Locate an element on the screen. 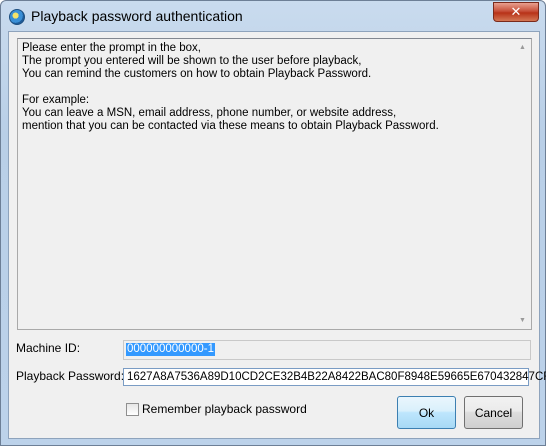 The width and height of the screenshot is (546, 446). playback-password-label: Playback Password: is located at coordinates (70, 376).